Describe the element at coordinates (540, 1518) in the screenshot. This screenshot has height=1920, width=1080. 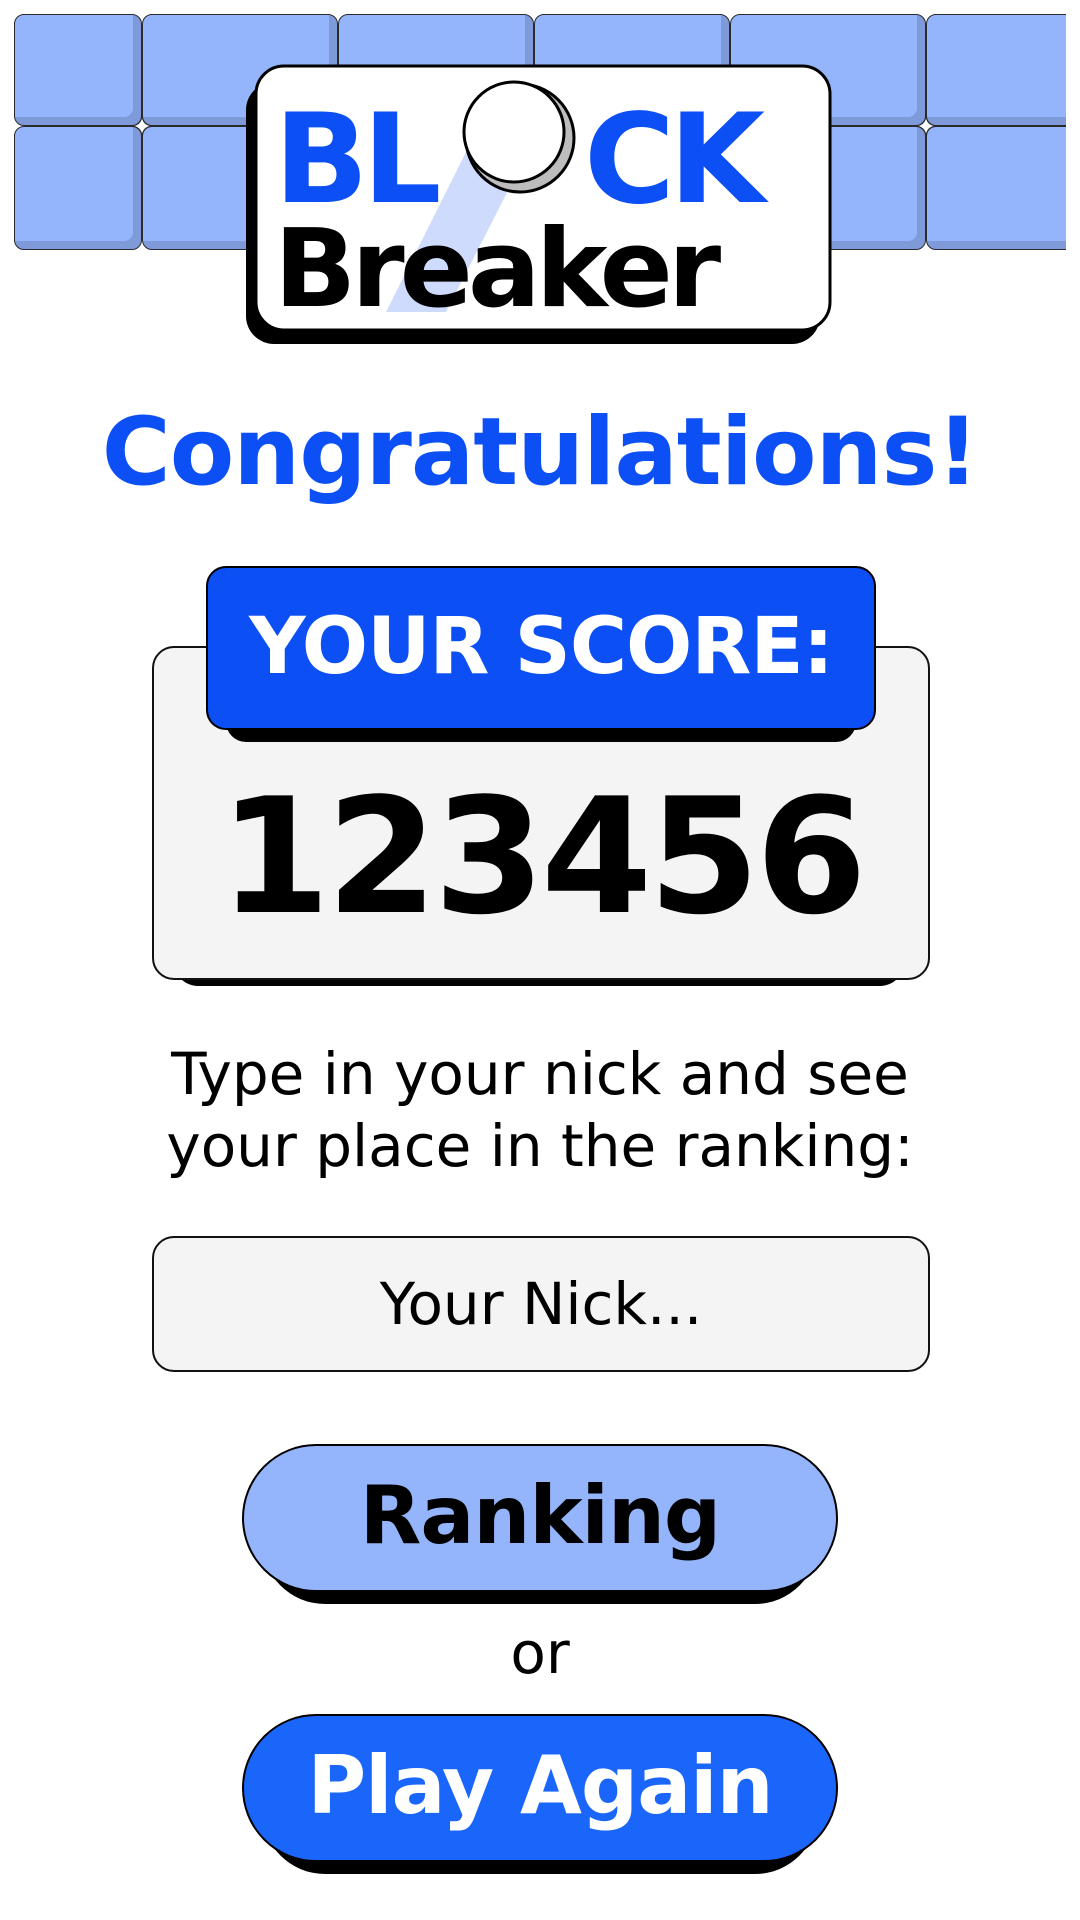
I see `ranking-button: Ranking` at that location.